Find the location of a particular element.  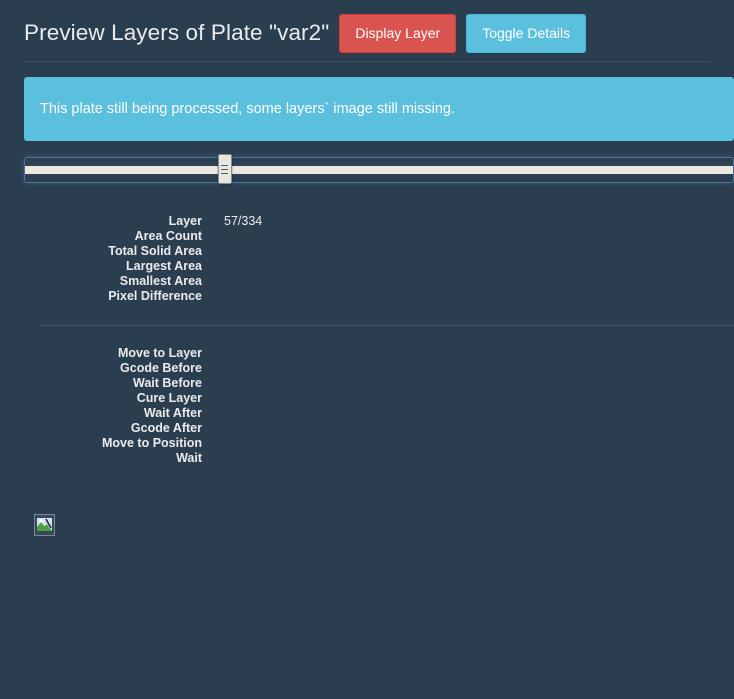

detail-row: Smallest Area is located at coordinates (379, 281).